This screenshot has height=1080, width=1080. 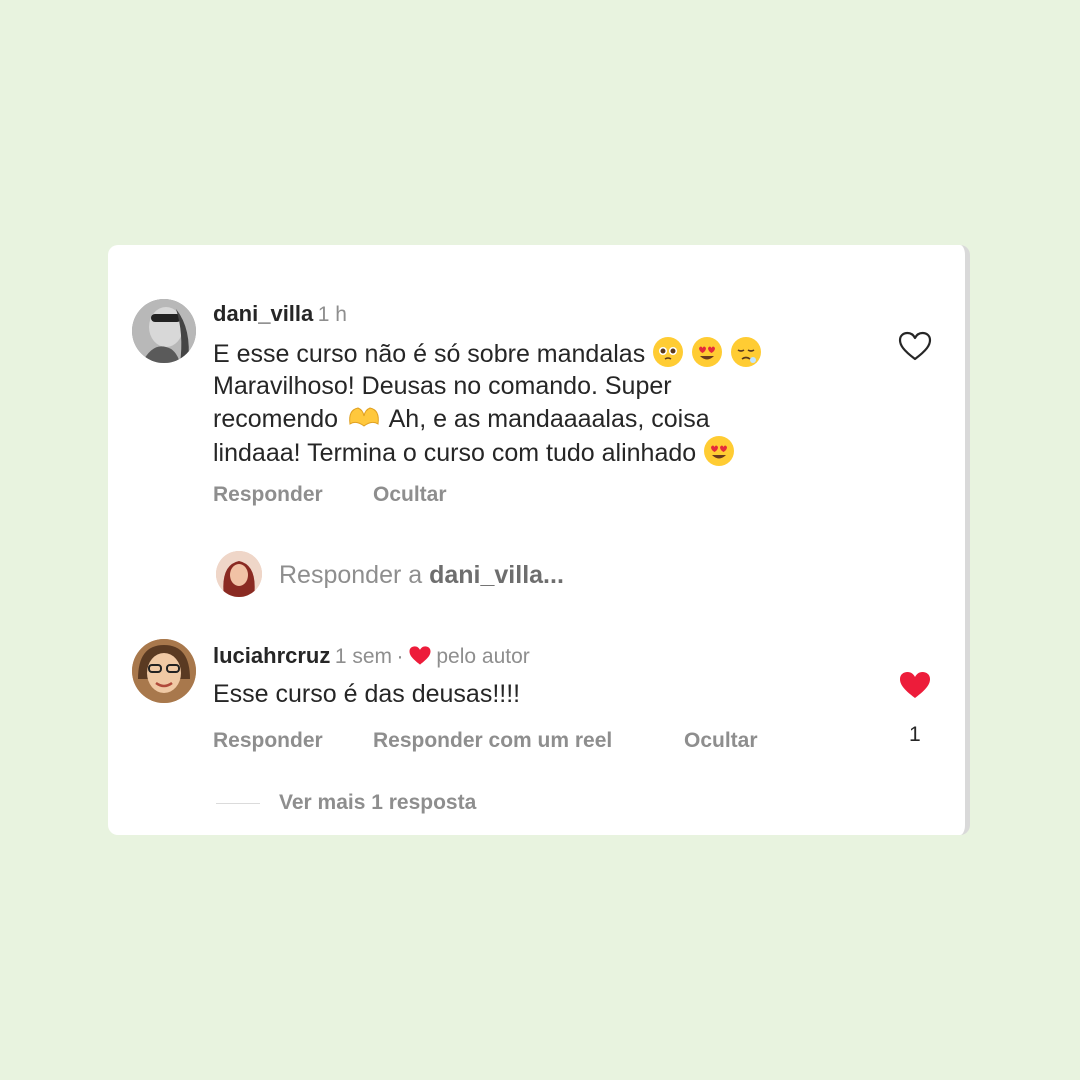 What do you see at coordinates (354, 575) in the screenshot?
I see `reply-input-placeholder: Responder a` at bounding box center [354, 575].